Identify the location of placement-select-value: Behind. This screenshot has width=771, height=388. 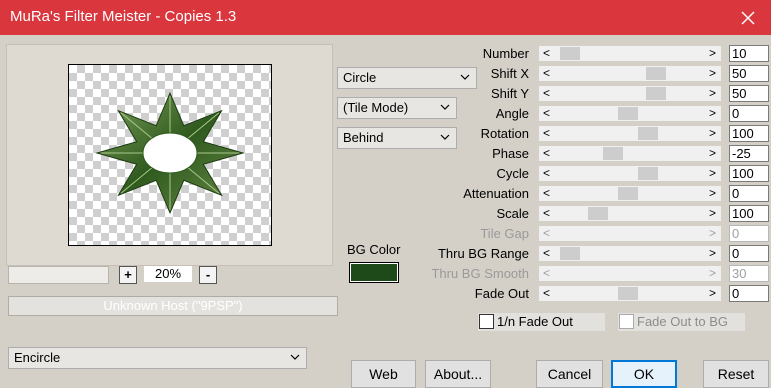
(363, 137).